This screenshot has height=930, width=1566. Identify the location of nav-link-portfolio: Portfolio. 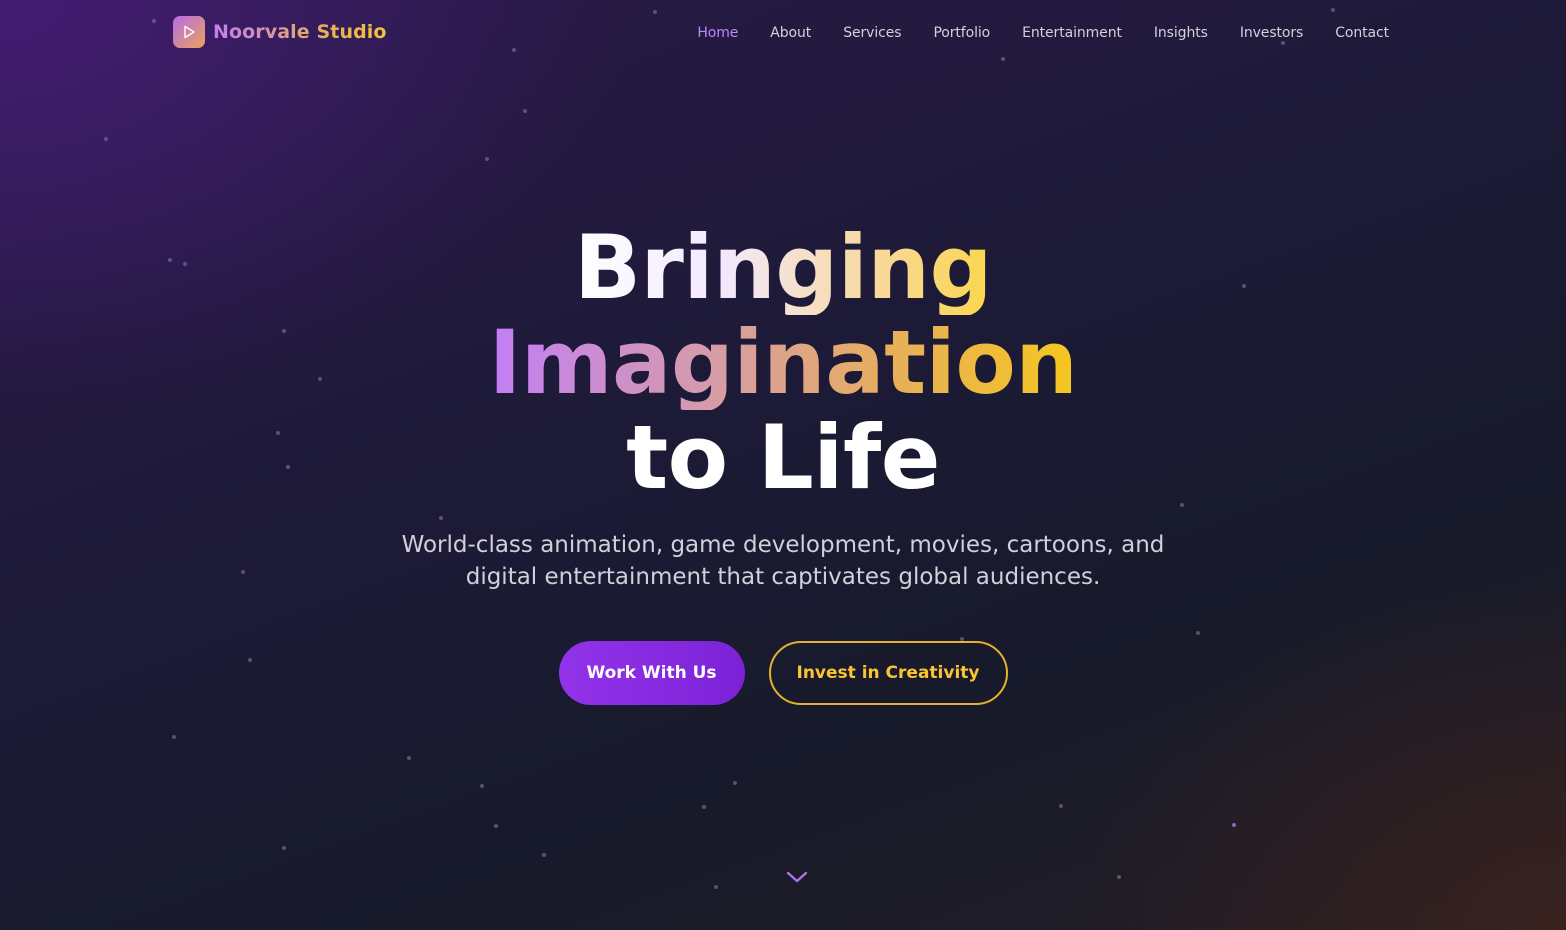
(961, 33).